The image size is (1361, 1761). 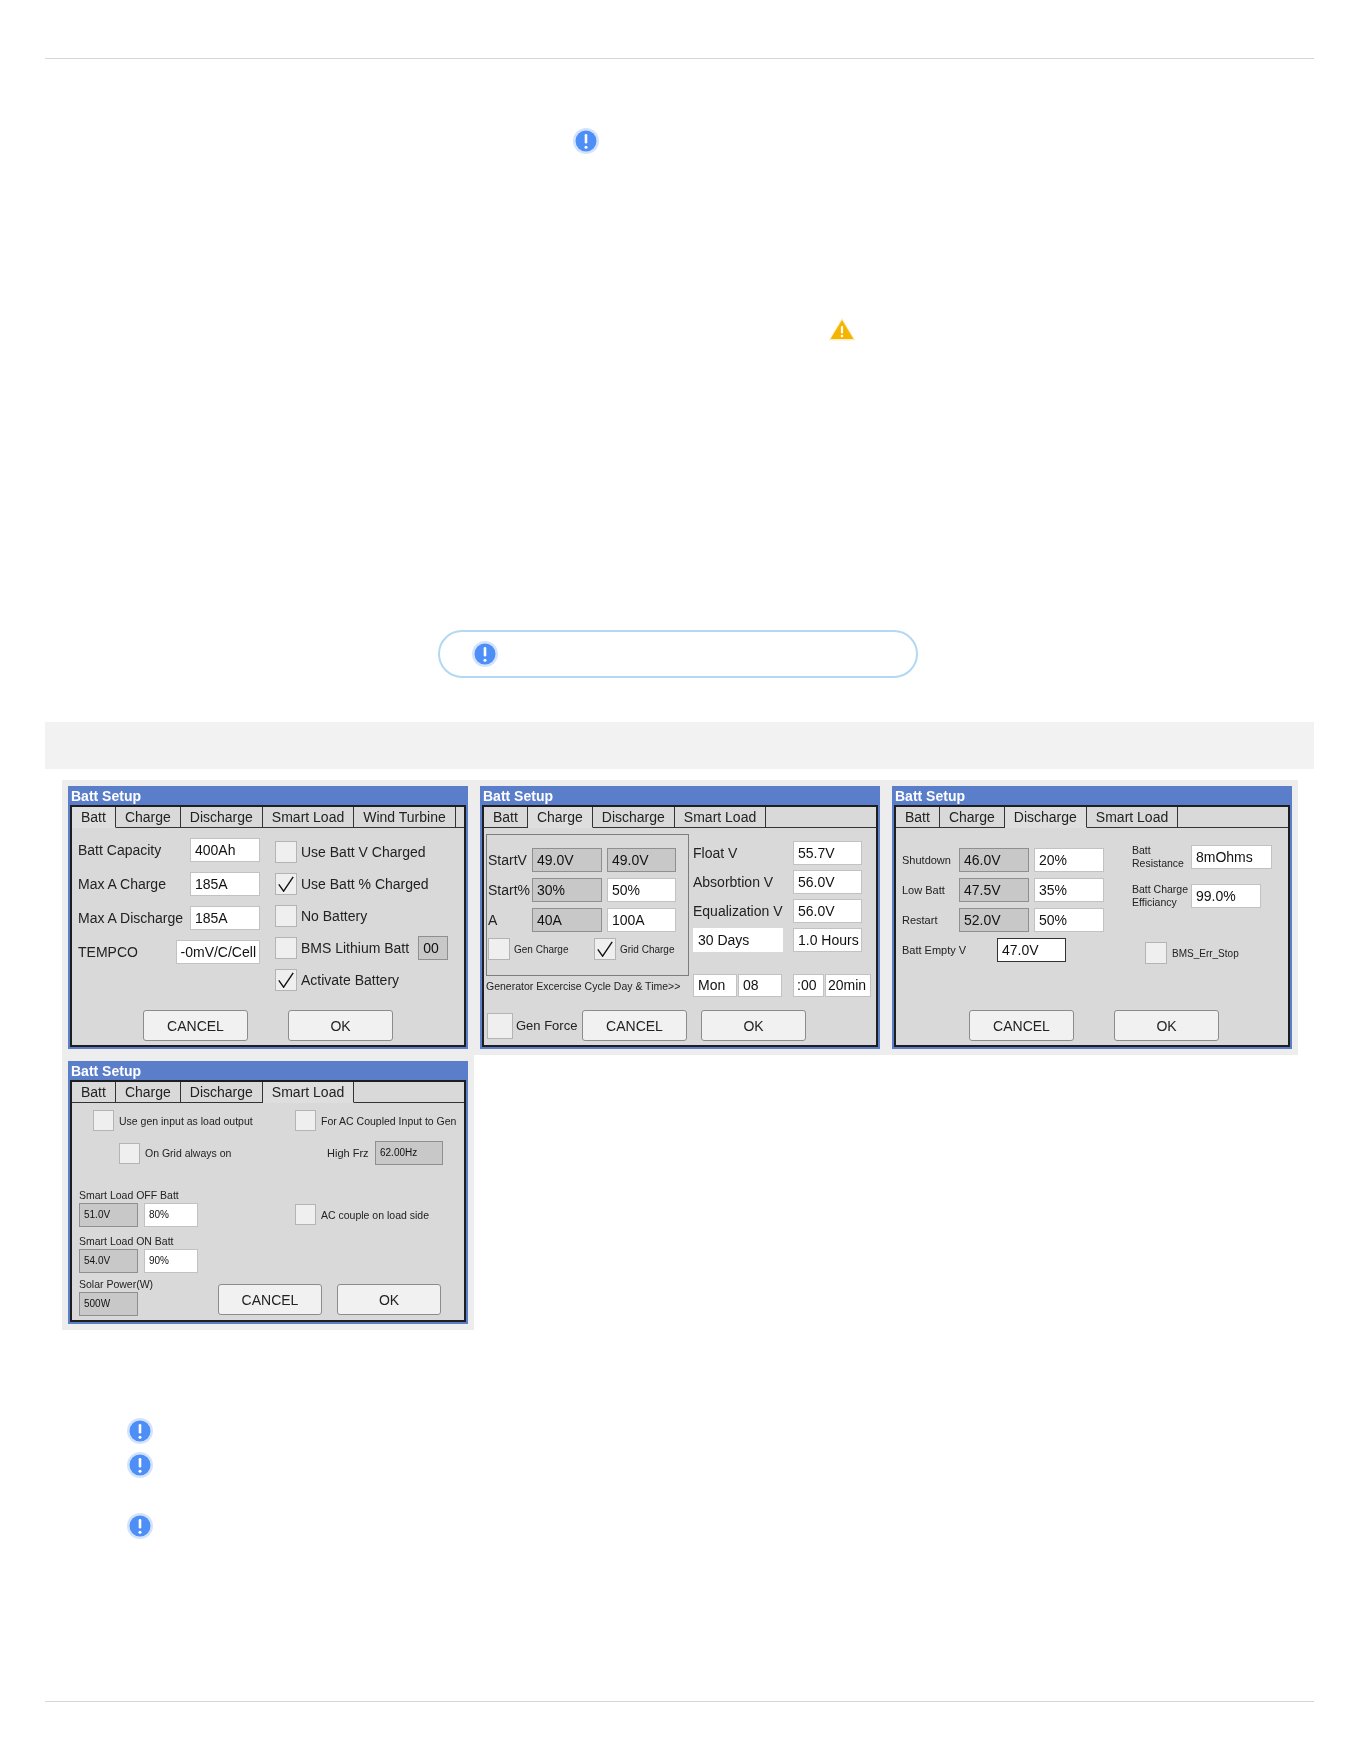 What do you see at coordinates (509, 890) in the screenshot?
I see `field-label: Start%` at bounding box center [509, 890].